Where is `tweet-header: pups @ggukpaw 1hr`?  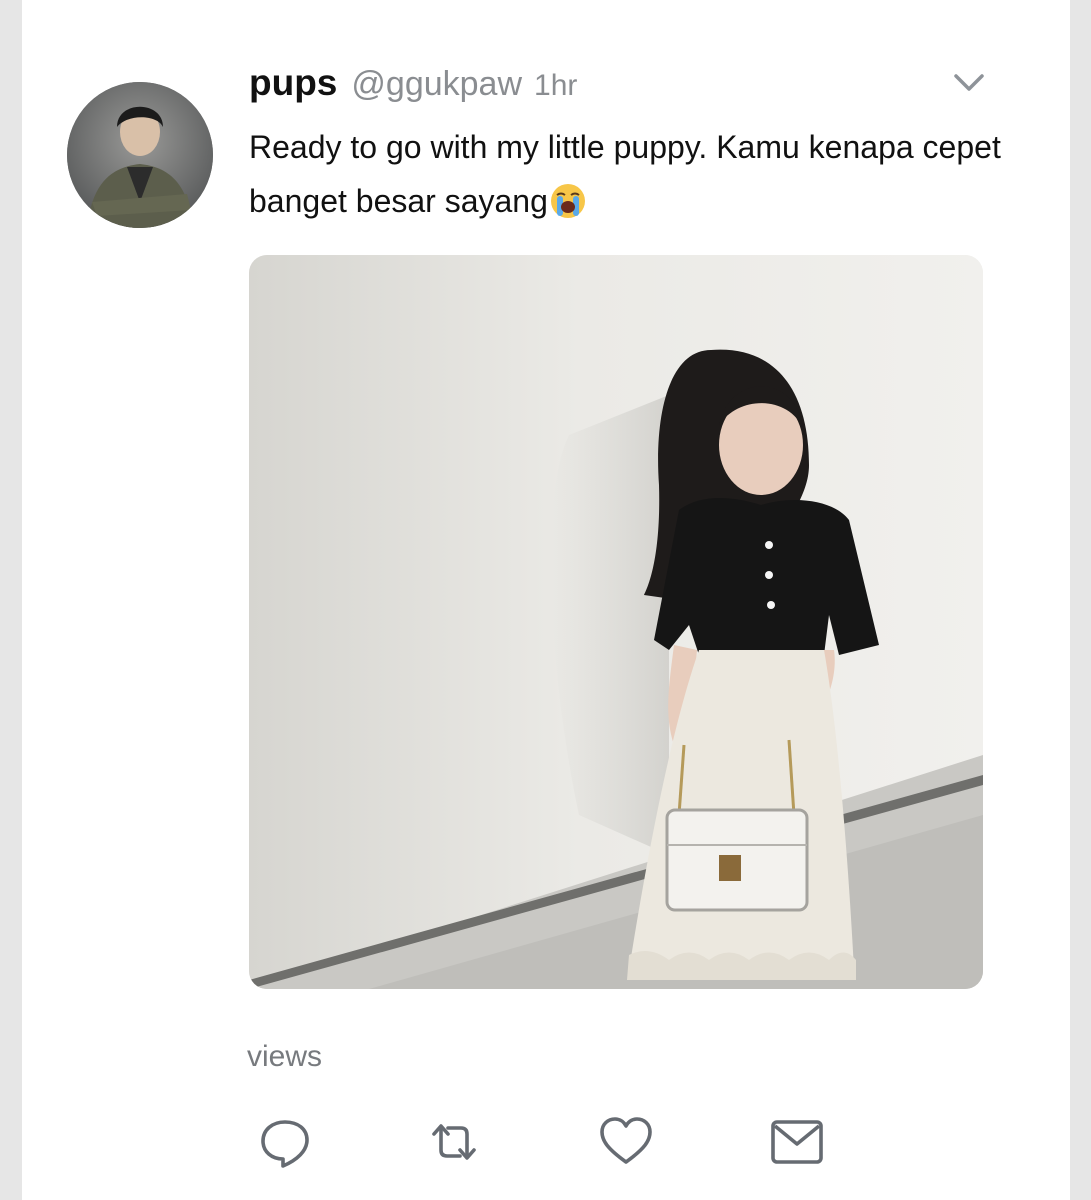 tweet-header: pups @ggukpaw 1hr is located at coordinates (413, 86).